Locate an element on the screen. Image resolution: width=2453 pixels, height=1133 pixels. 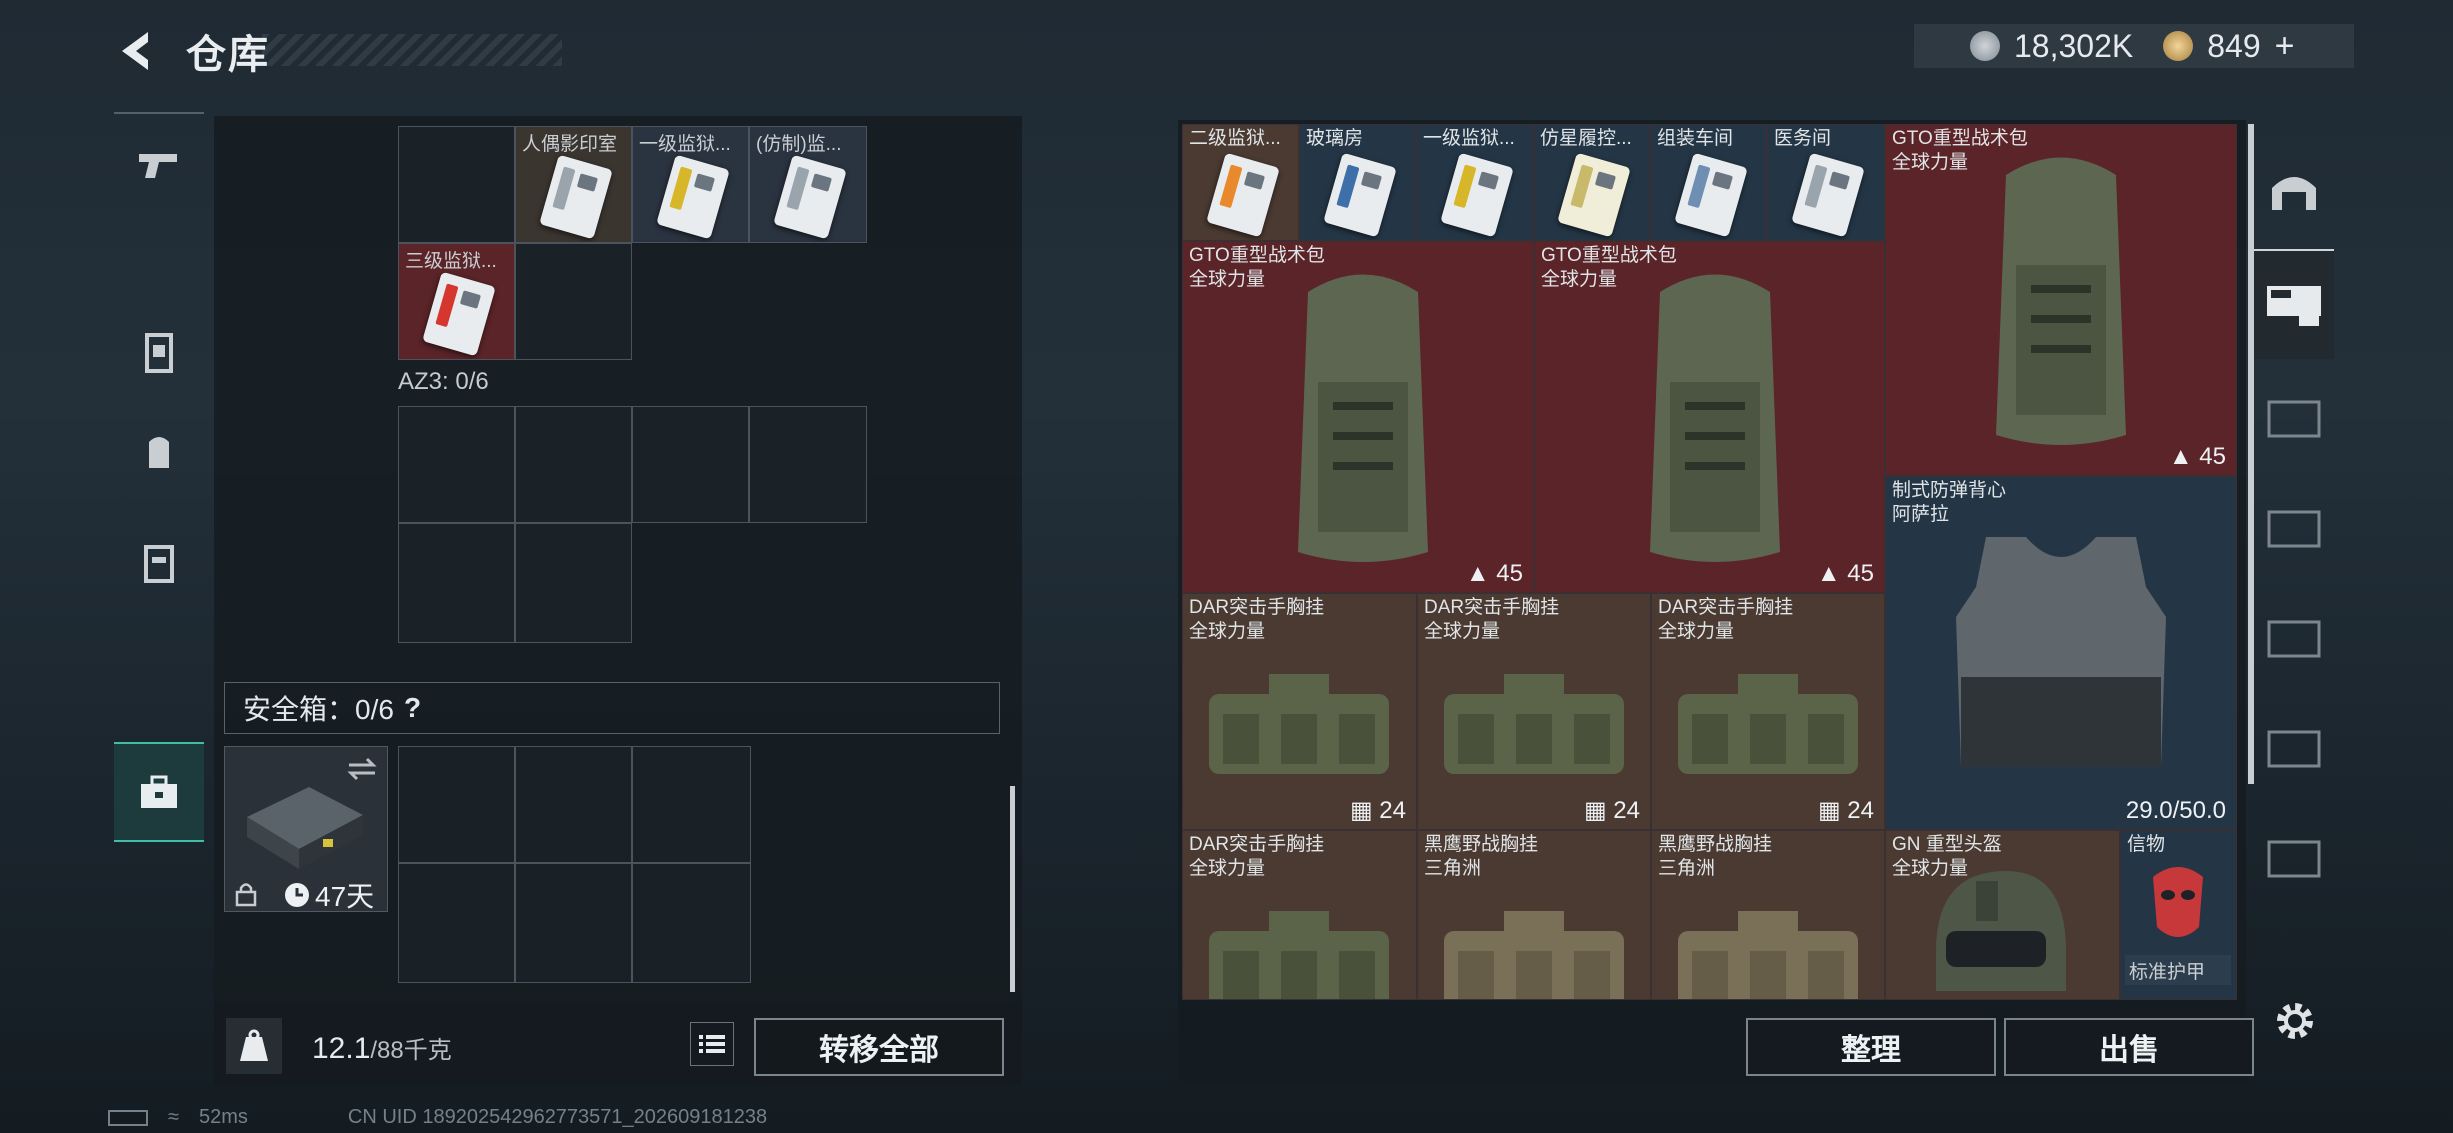
weight-icon is located at coordinates (254, 1046).